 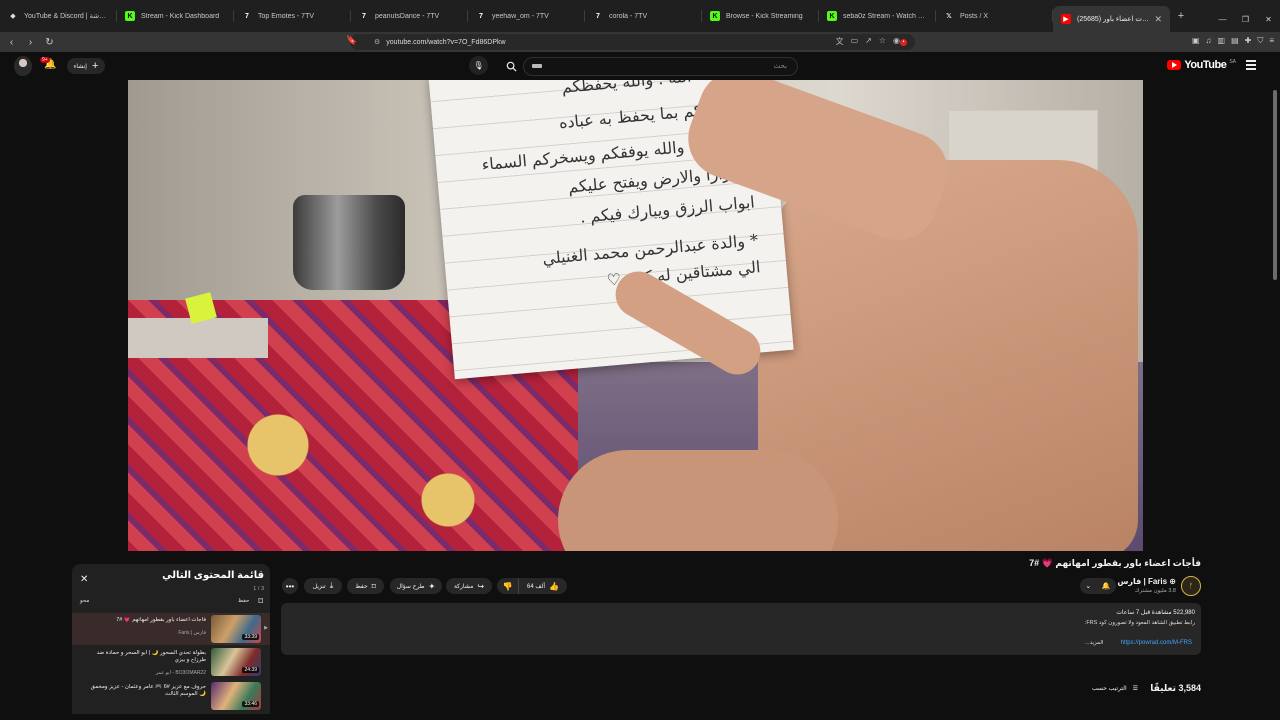 What do you see at coordinates (266, 628) in the screenshot?
I see `now-playing-icon: ▶` at bounding box center [266, 628].